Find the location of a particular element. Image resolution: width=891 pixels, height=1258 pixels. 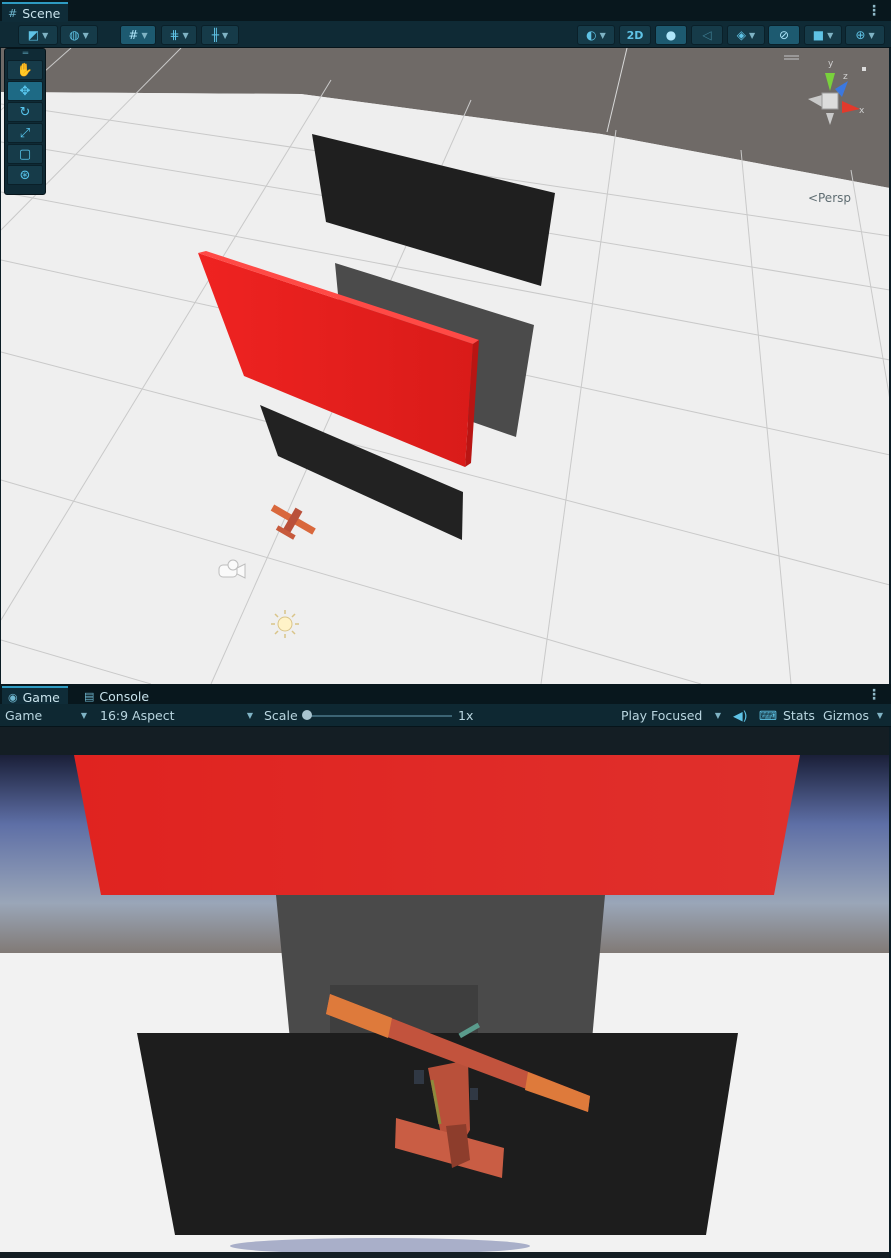

move-tool-button: ✥ is located at coordinates (25, 91).